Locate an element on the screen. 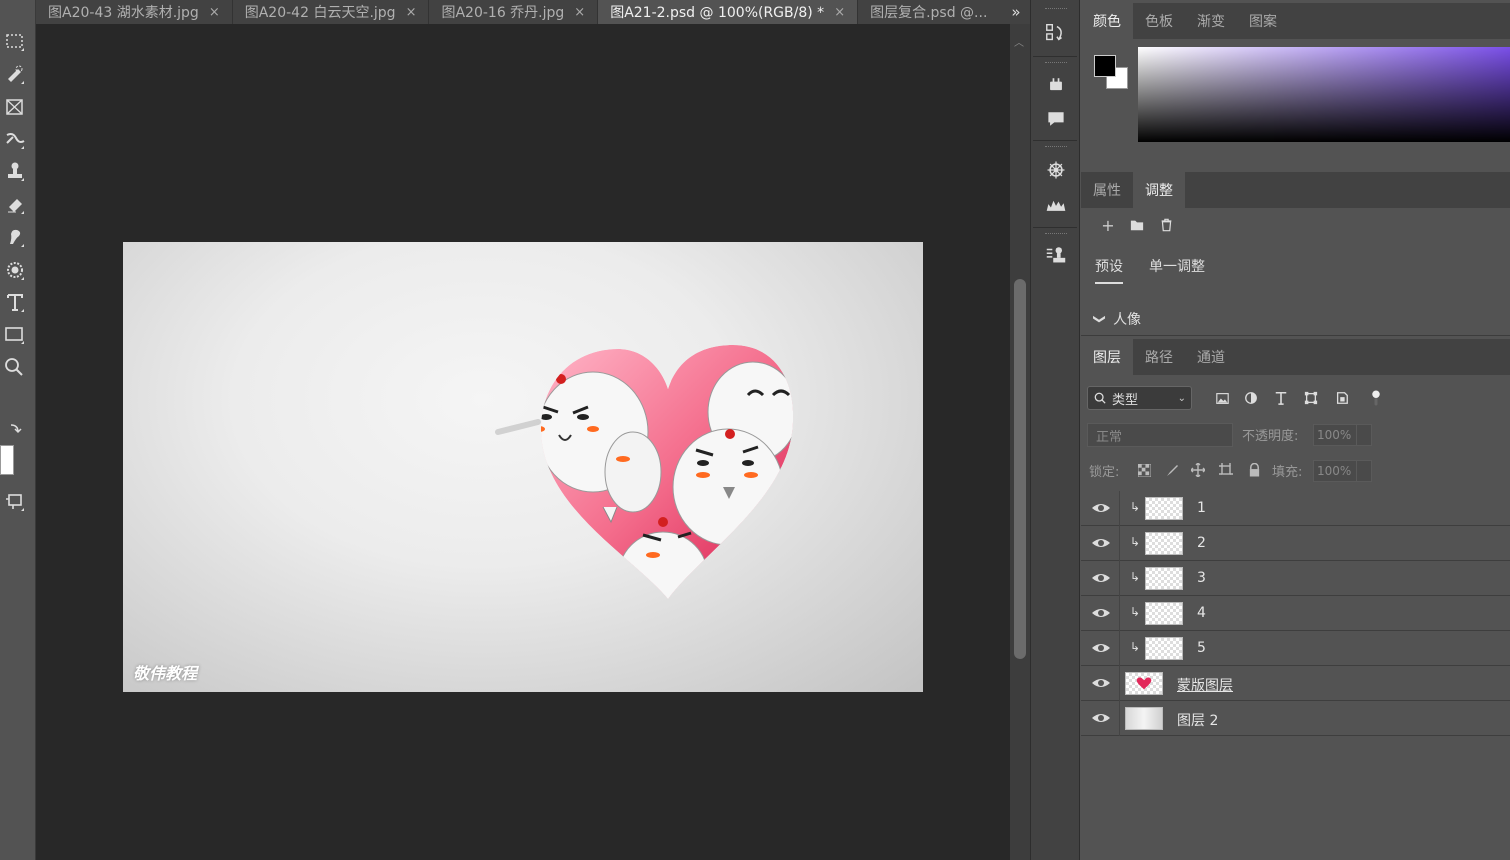  tab-gradients: 渐变 is located at coordinates (1211, 21).